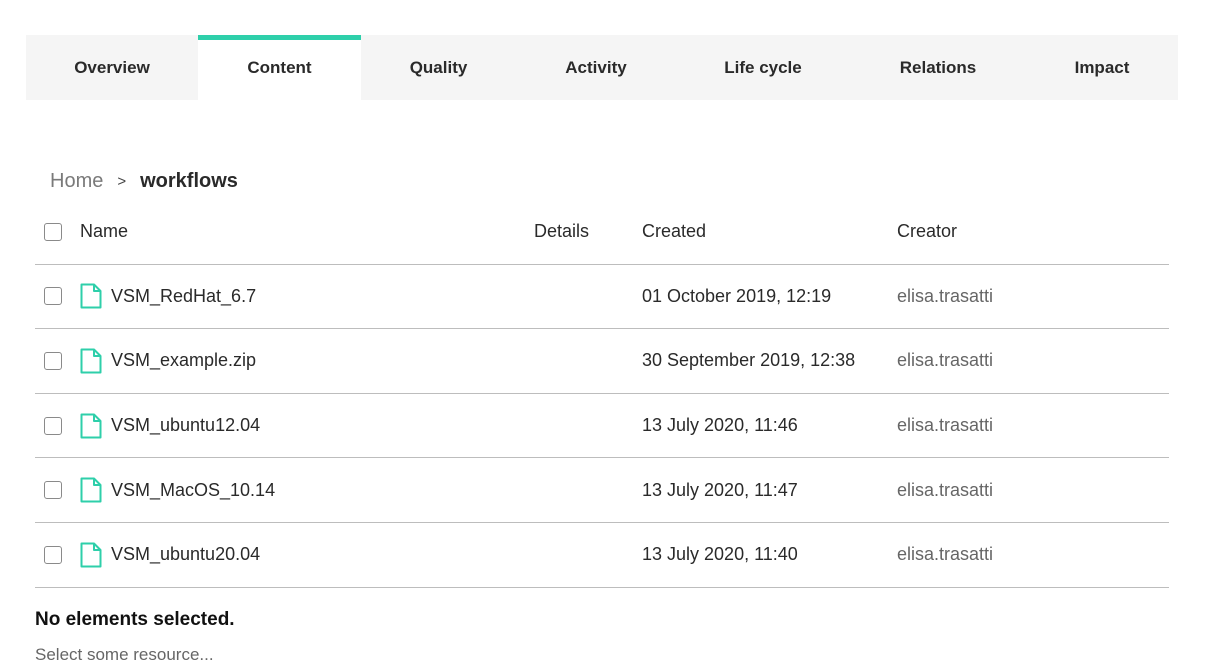 The width and height of the screenshot is (1205, 669). I want to click on breadcrumb-home: Home, so click(76, 181).